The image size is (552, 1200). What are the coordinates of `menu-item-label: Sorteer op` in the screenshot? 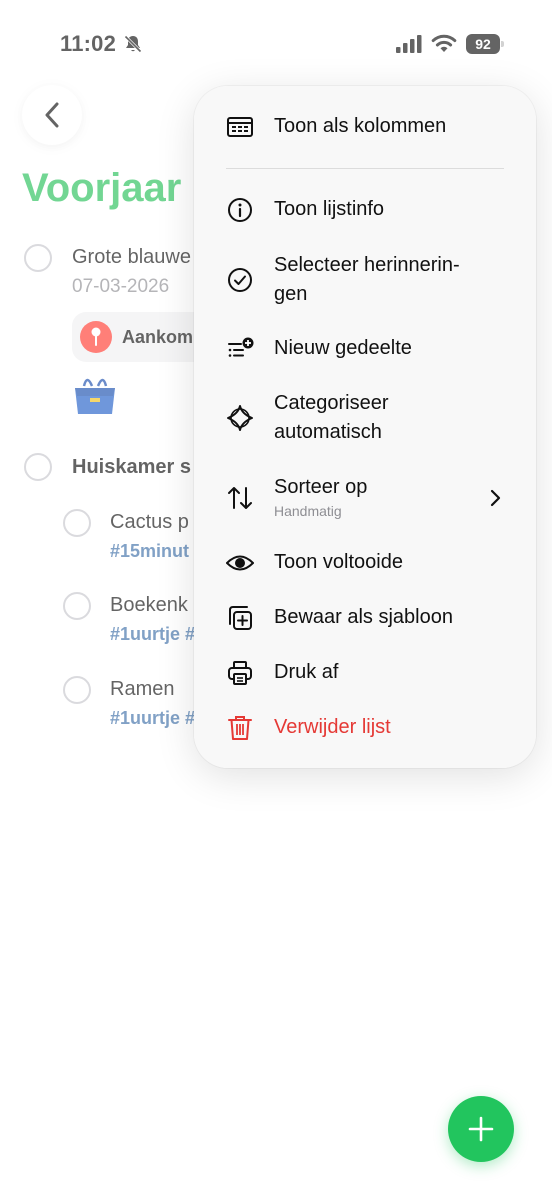 It's located at (321, 487).